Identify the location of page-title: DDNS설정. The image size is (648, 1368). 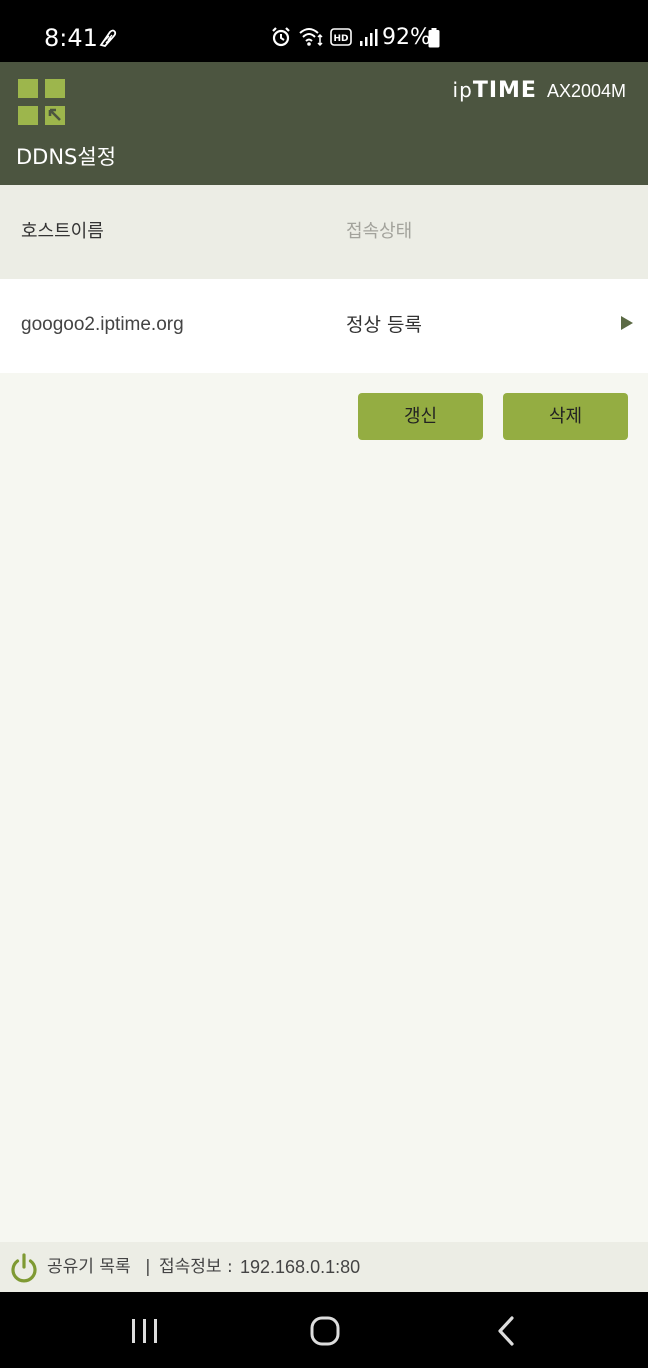
(66, 157).